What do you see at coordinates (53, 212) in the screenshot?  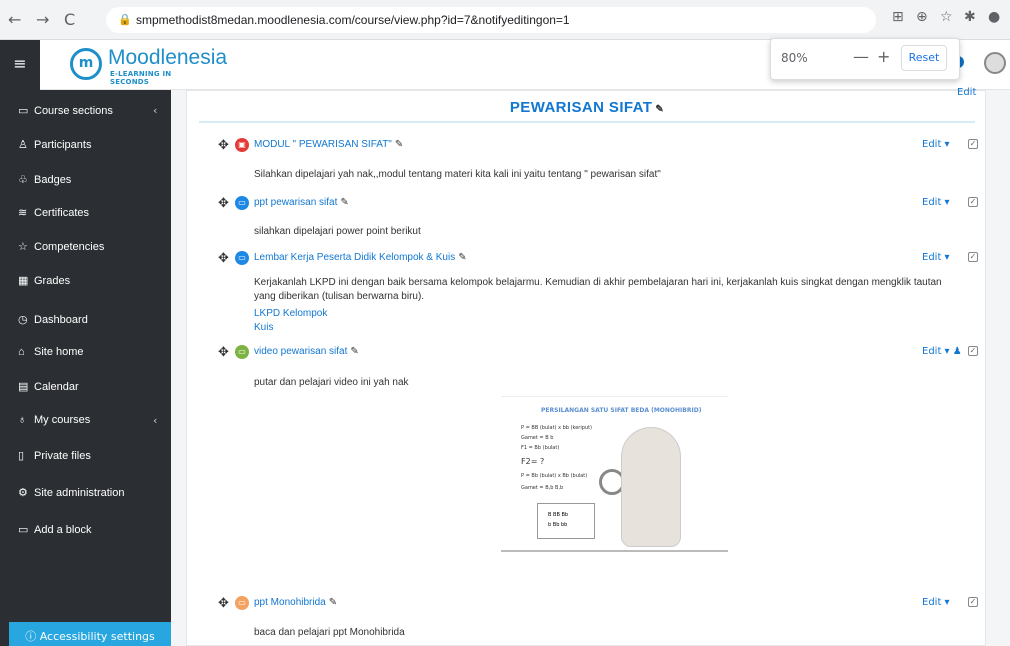 I see `sidebar-item-certificates: ≋ Certificates` at bounding box center [53, 212].